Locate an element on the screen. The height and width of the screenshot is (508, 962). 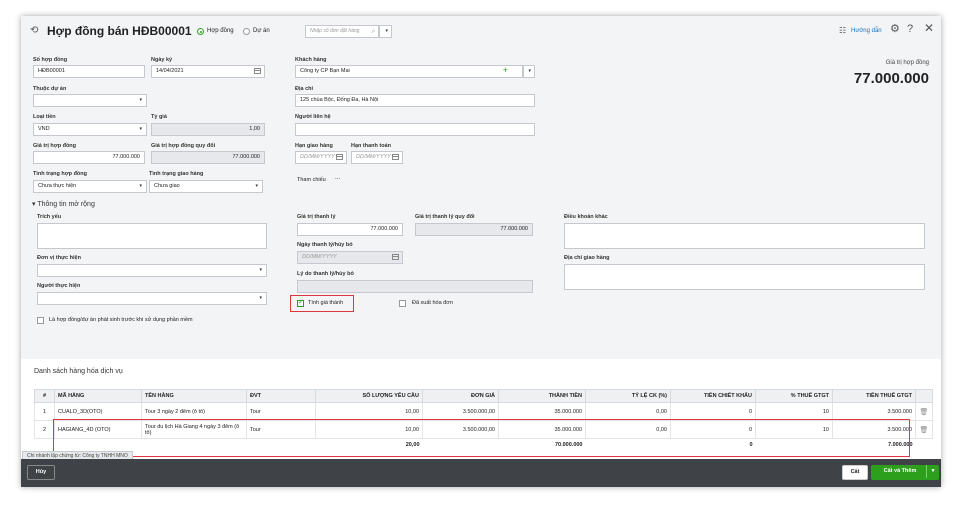
delivery-deadline-label: Hạn giao hàng is located at coordinates (314, 146).